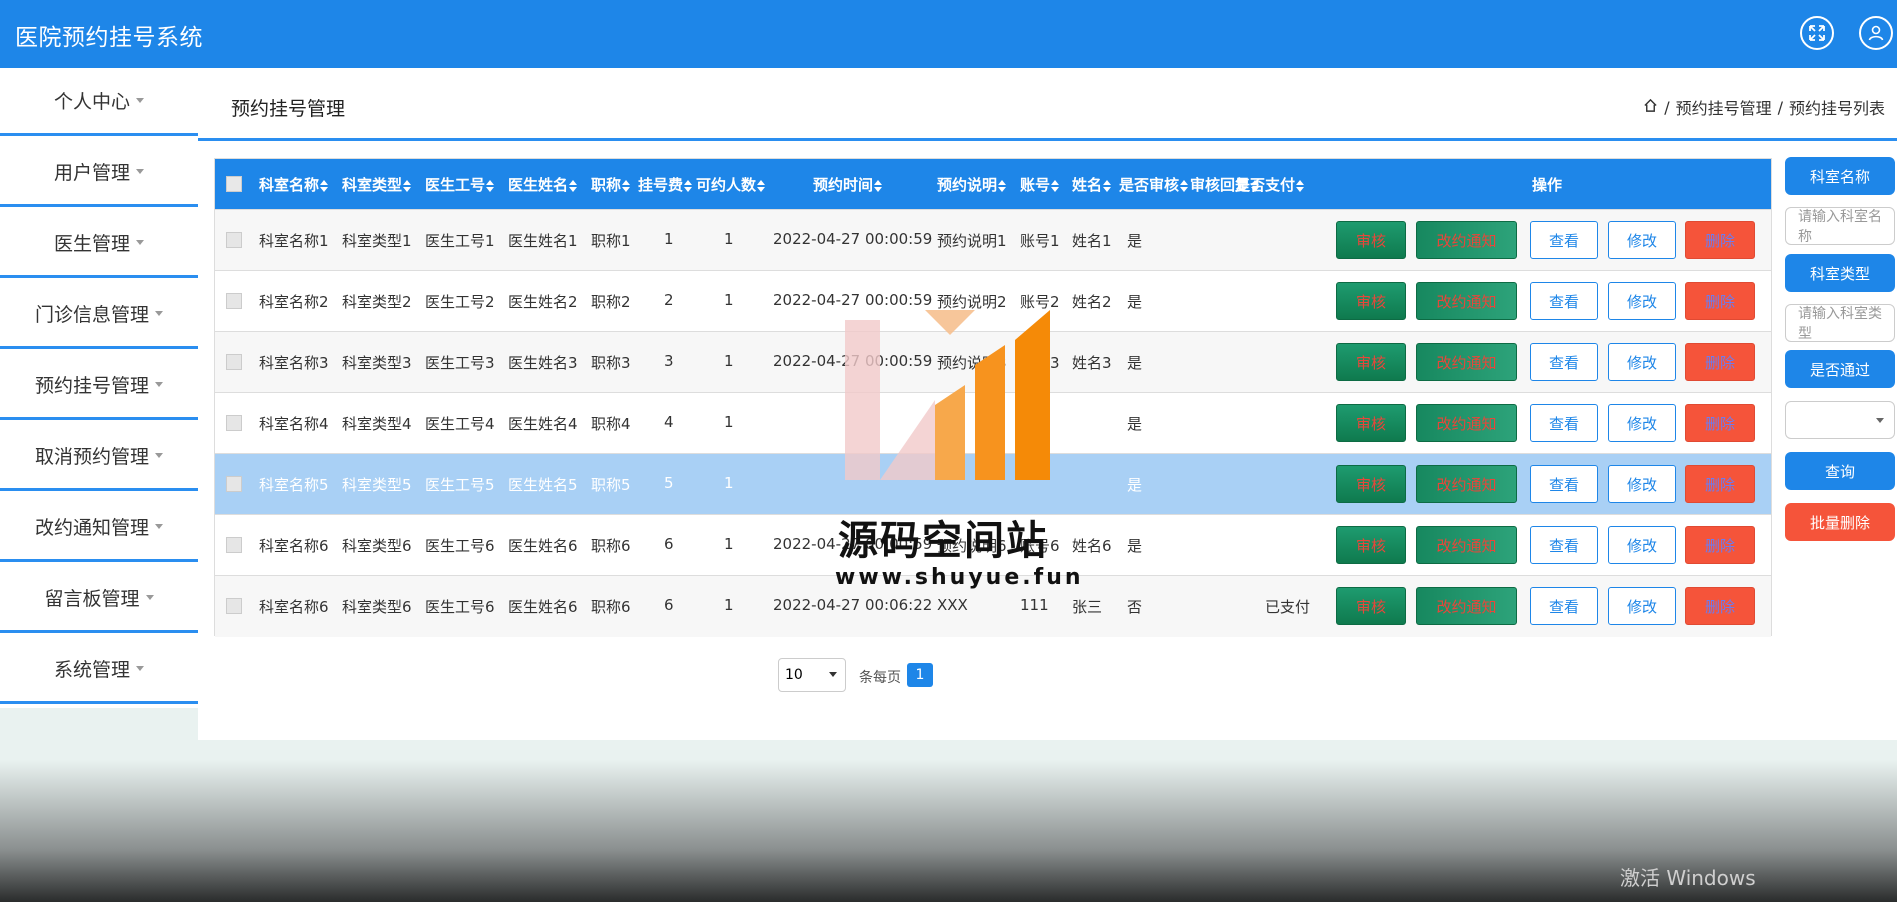 The image size is (1897, 902). What do you see at coordinates (99, 457) in the screenshot?
I see `sidebar-item-cancel-appointment: 取消预约管理` at bounding box center [99, 457].